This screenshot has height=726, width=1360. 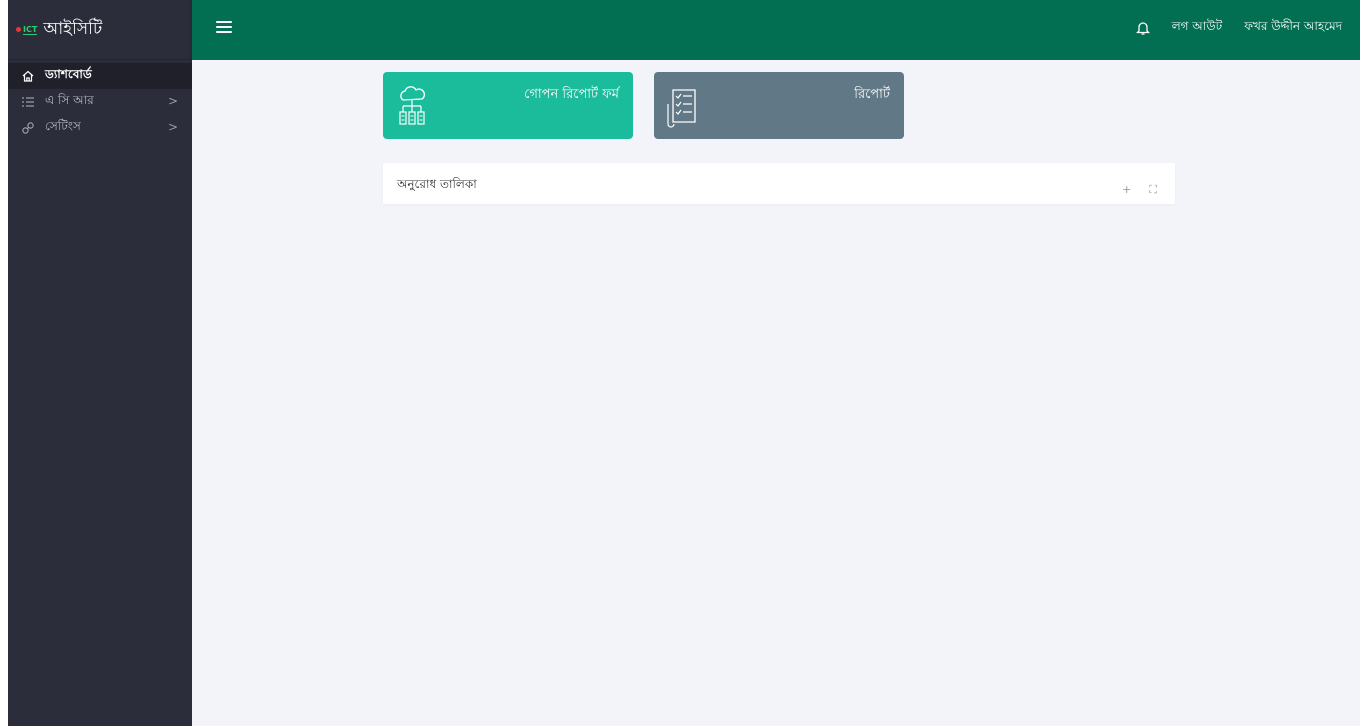 I want to click on checklist-icon, so click(x=683, y=107).